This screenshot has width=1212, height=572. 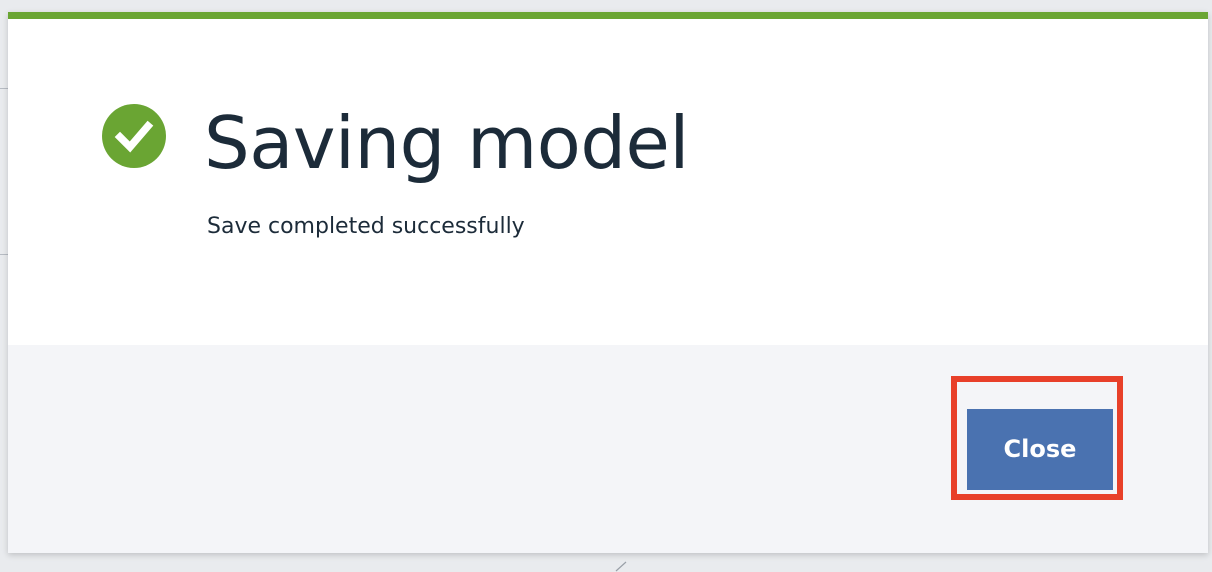 What do you see at coordinates (621, 566) in the screenshot?
I see `resize-handle-icon` at bounding box center [621, 566].